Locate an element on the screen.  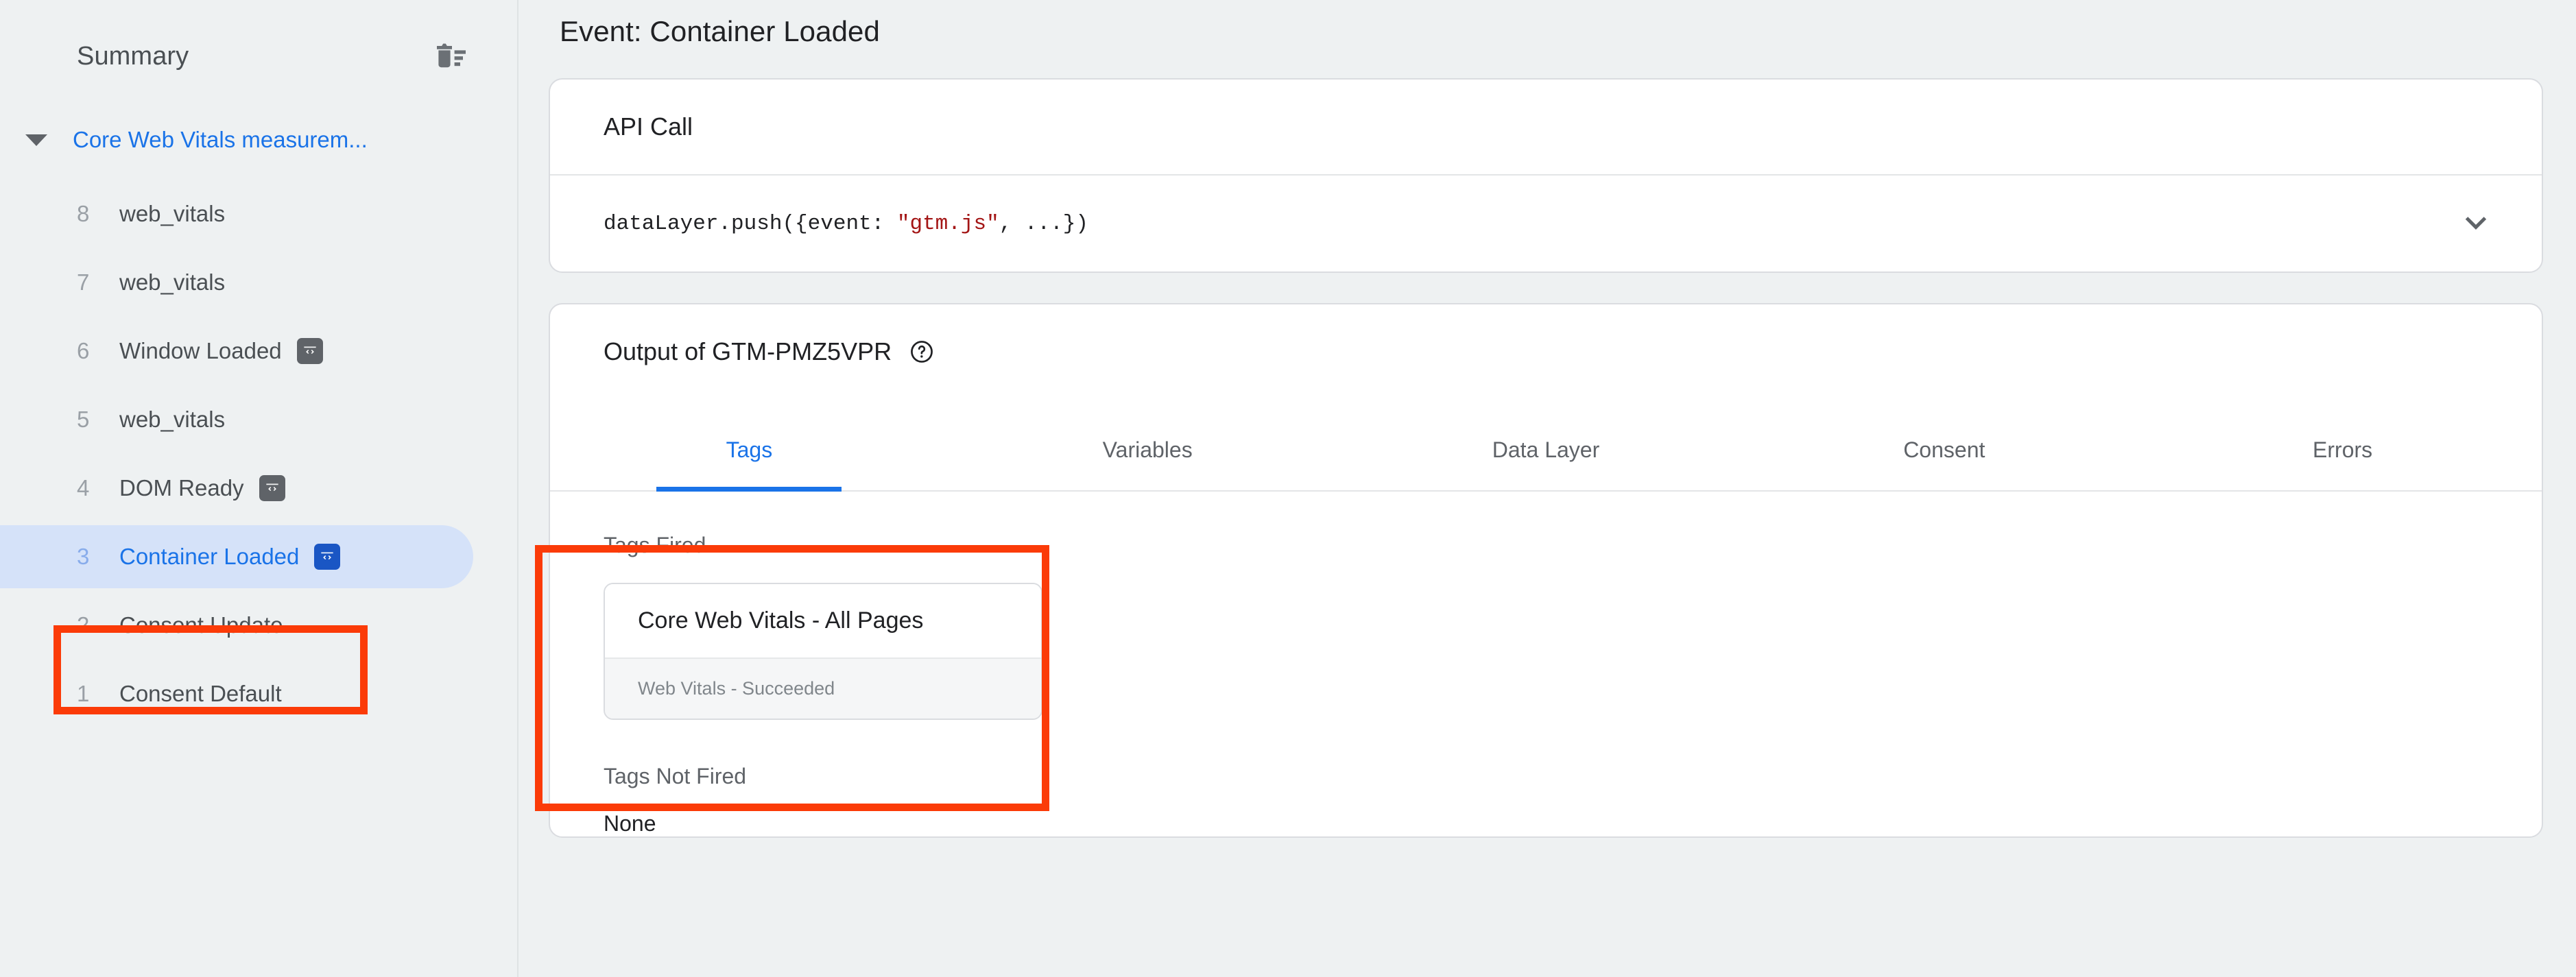
code-string: "gtm.js" is located at coordinates (947, 223).